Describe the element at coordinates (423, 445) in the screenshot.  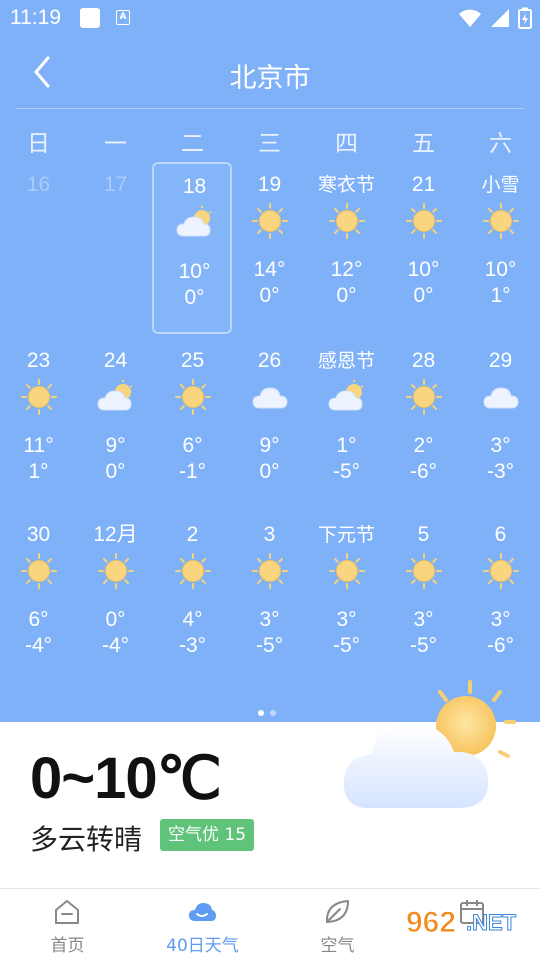
I see `high-temp: 2°` at that location.